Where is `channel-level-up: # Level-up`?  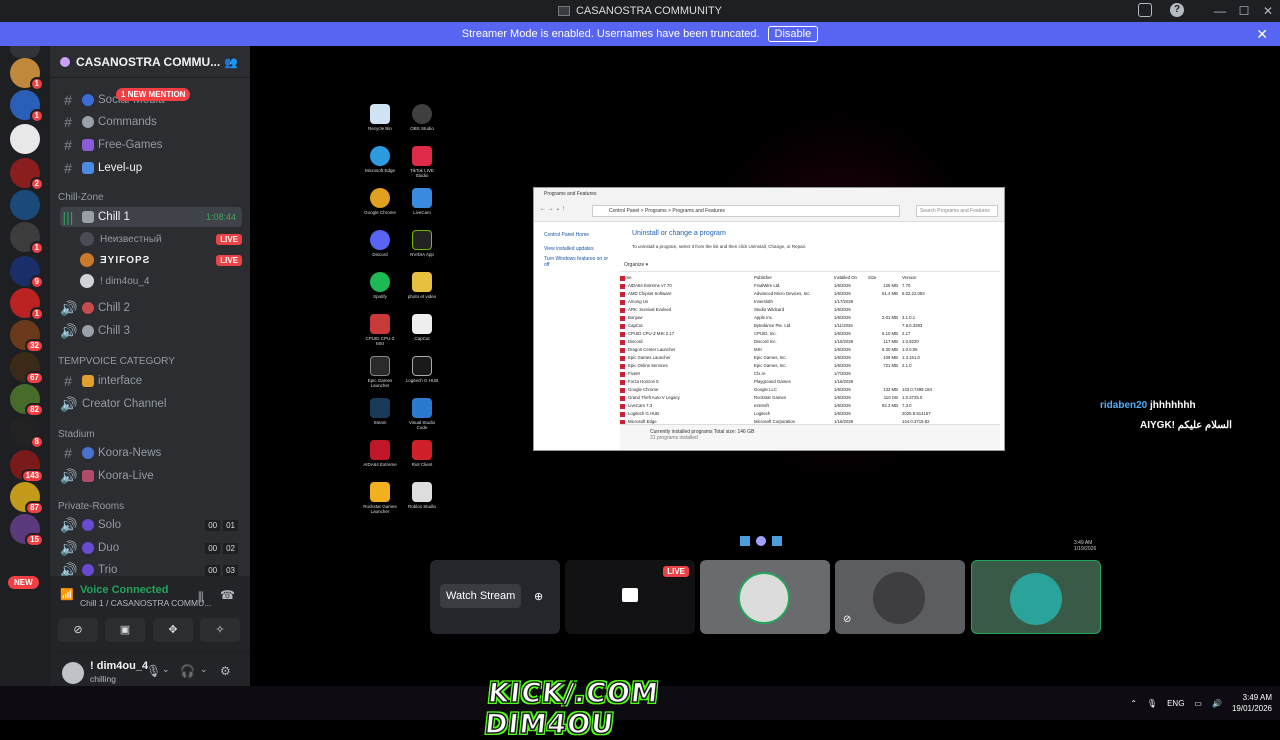
channel-level-up: # Level-up is located at coordinates (151, 168).